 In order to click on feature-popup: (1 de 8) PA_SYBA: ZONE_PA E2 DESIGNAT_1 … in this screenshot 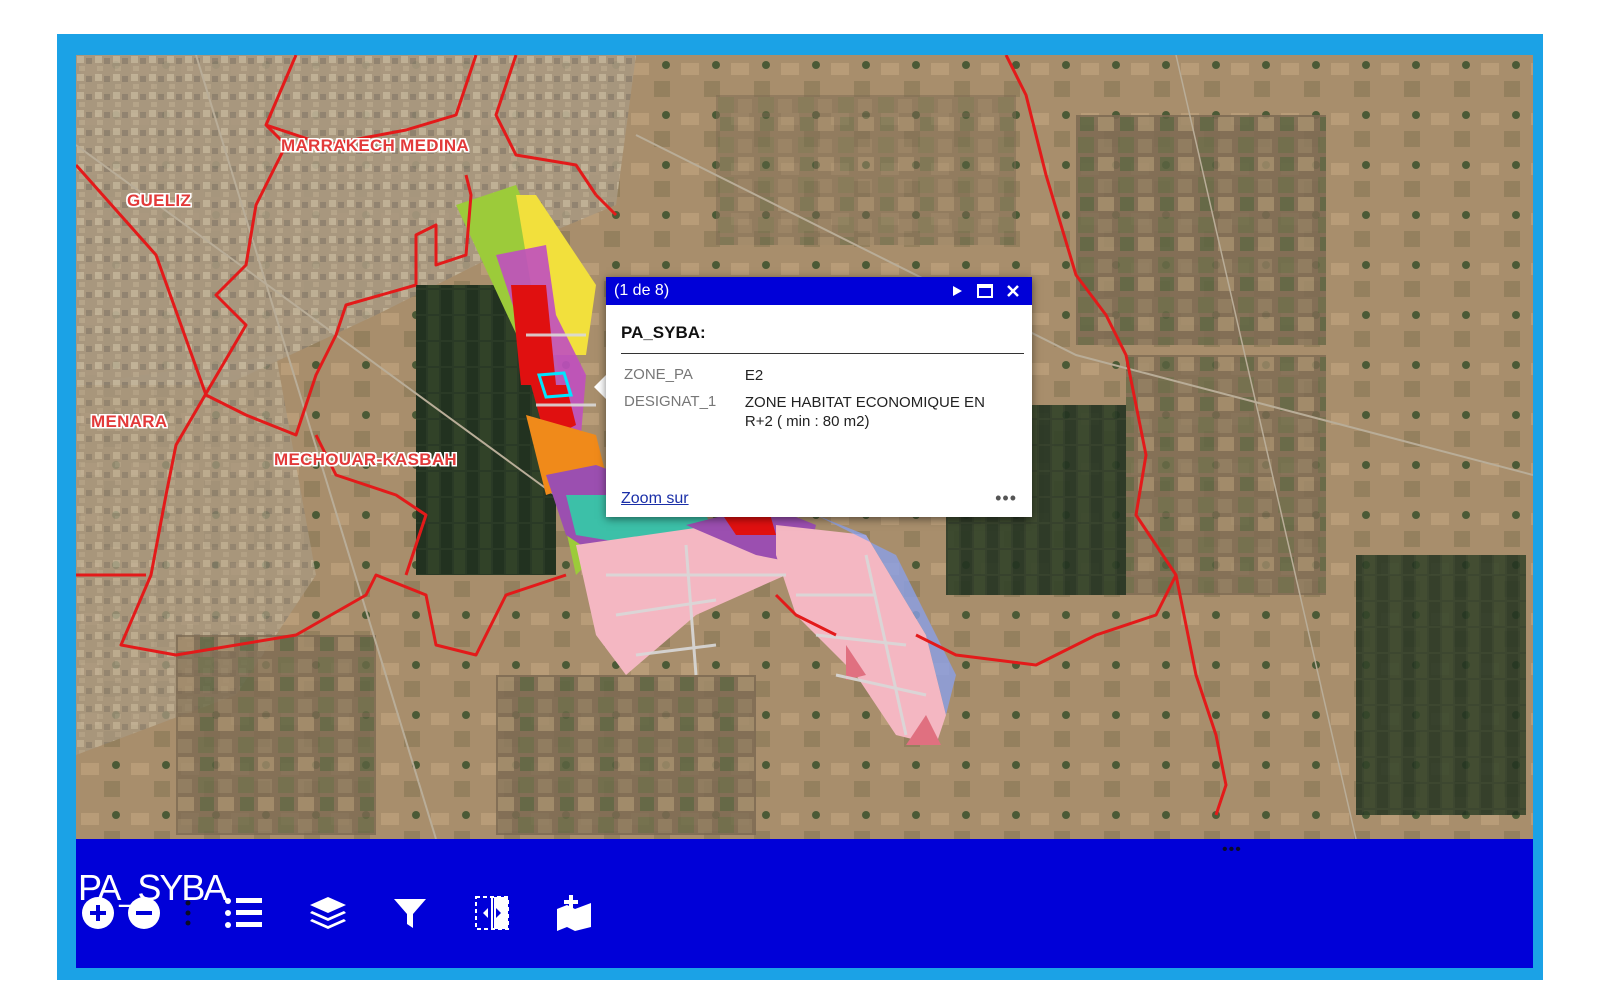, I will do `click(819, 397)`.